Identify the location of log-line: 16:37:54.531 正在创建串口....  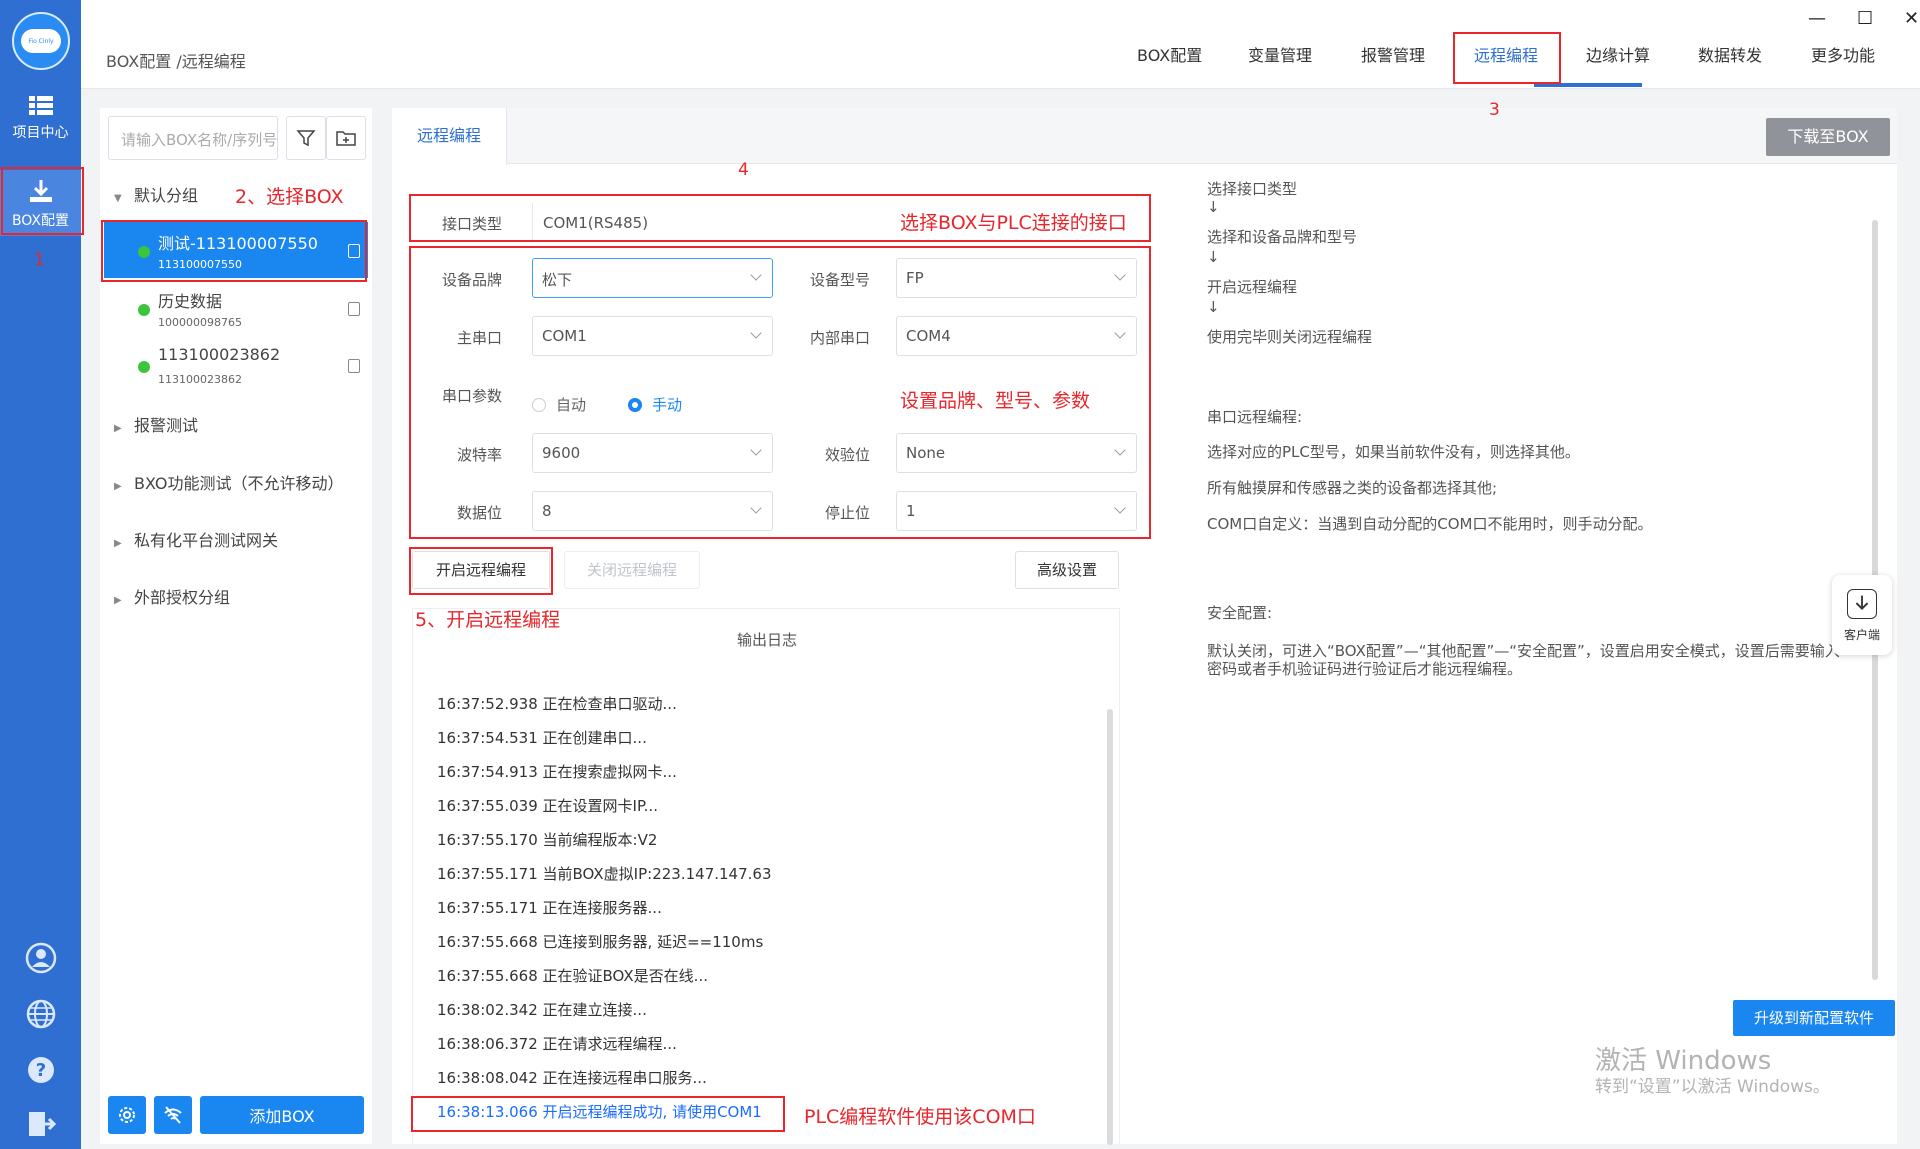
(542, 738).